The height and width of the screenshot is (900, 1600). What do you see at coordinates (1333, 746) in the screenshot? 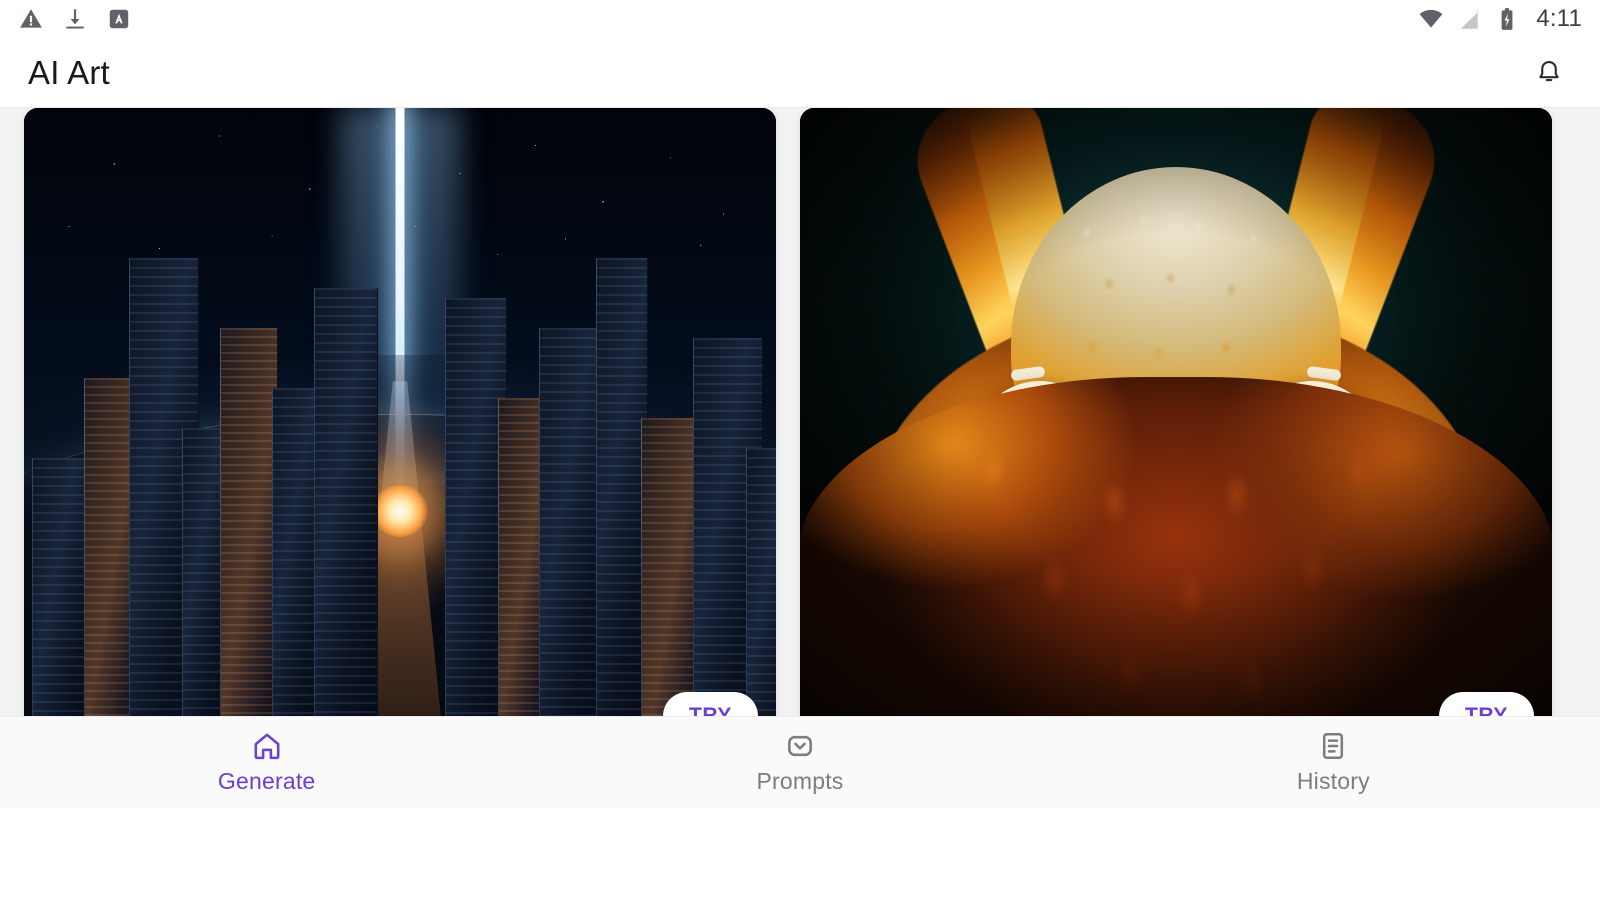
I see `document-list-icon` at bounding box center [1333, 746].